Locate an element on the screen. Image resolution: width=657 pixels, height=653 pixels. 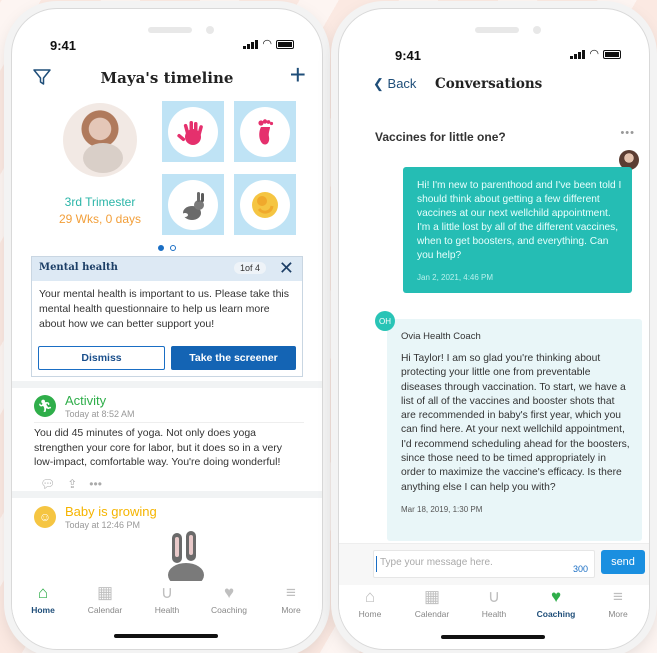
bunny-illustration is located at coordinates (186, 556).